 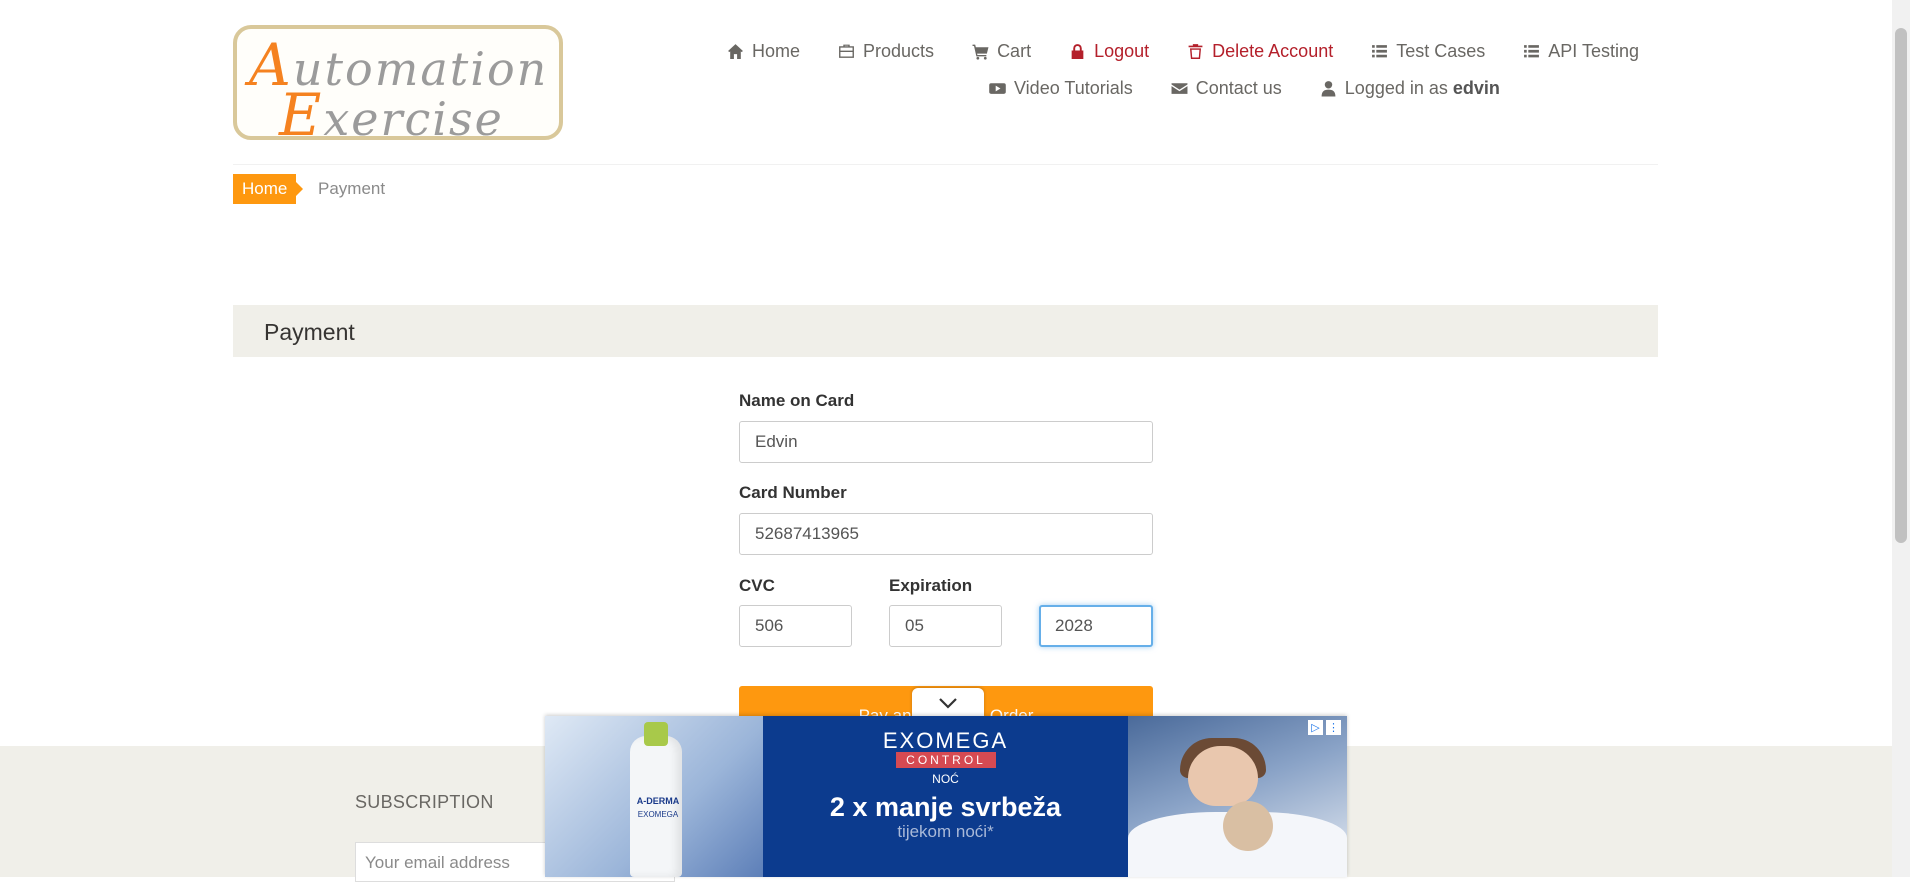 What do you see at coordinates (846, 51) in the screenshot?
I see `products-icon` at bounding box center [846, 51].